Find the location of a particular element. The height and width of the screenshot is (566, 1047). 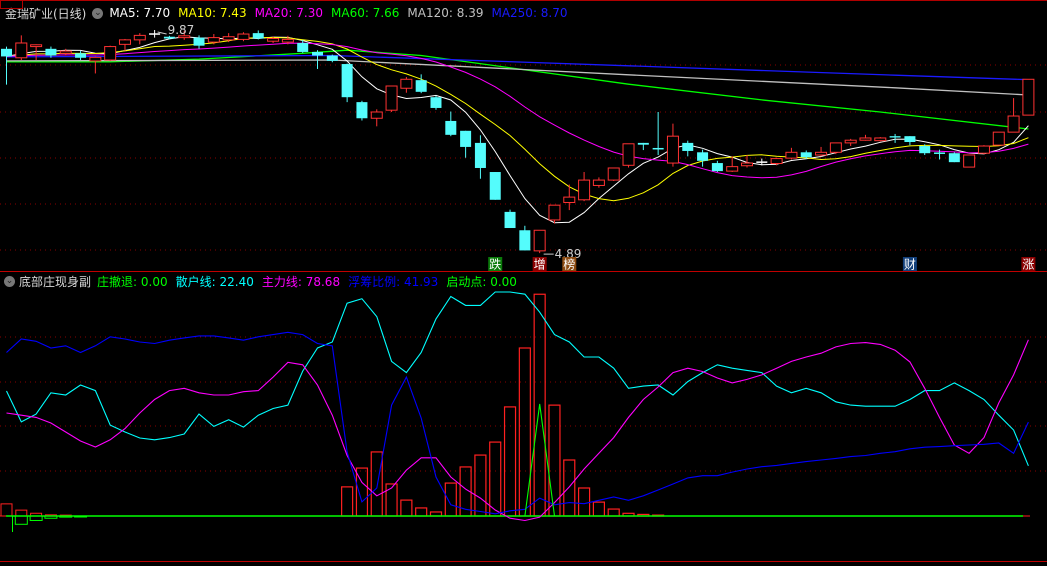

signal-text: 涨 is located at coordinates (1028, 264).